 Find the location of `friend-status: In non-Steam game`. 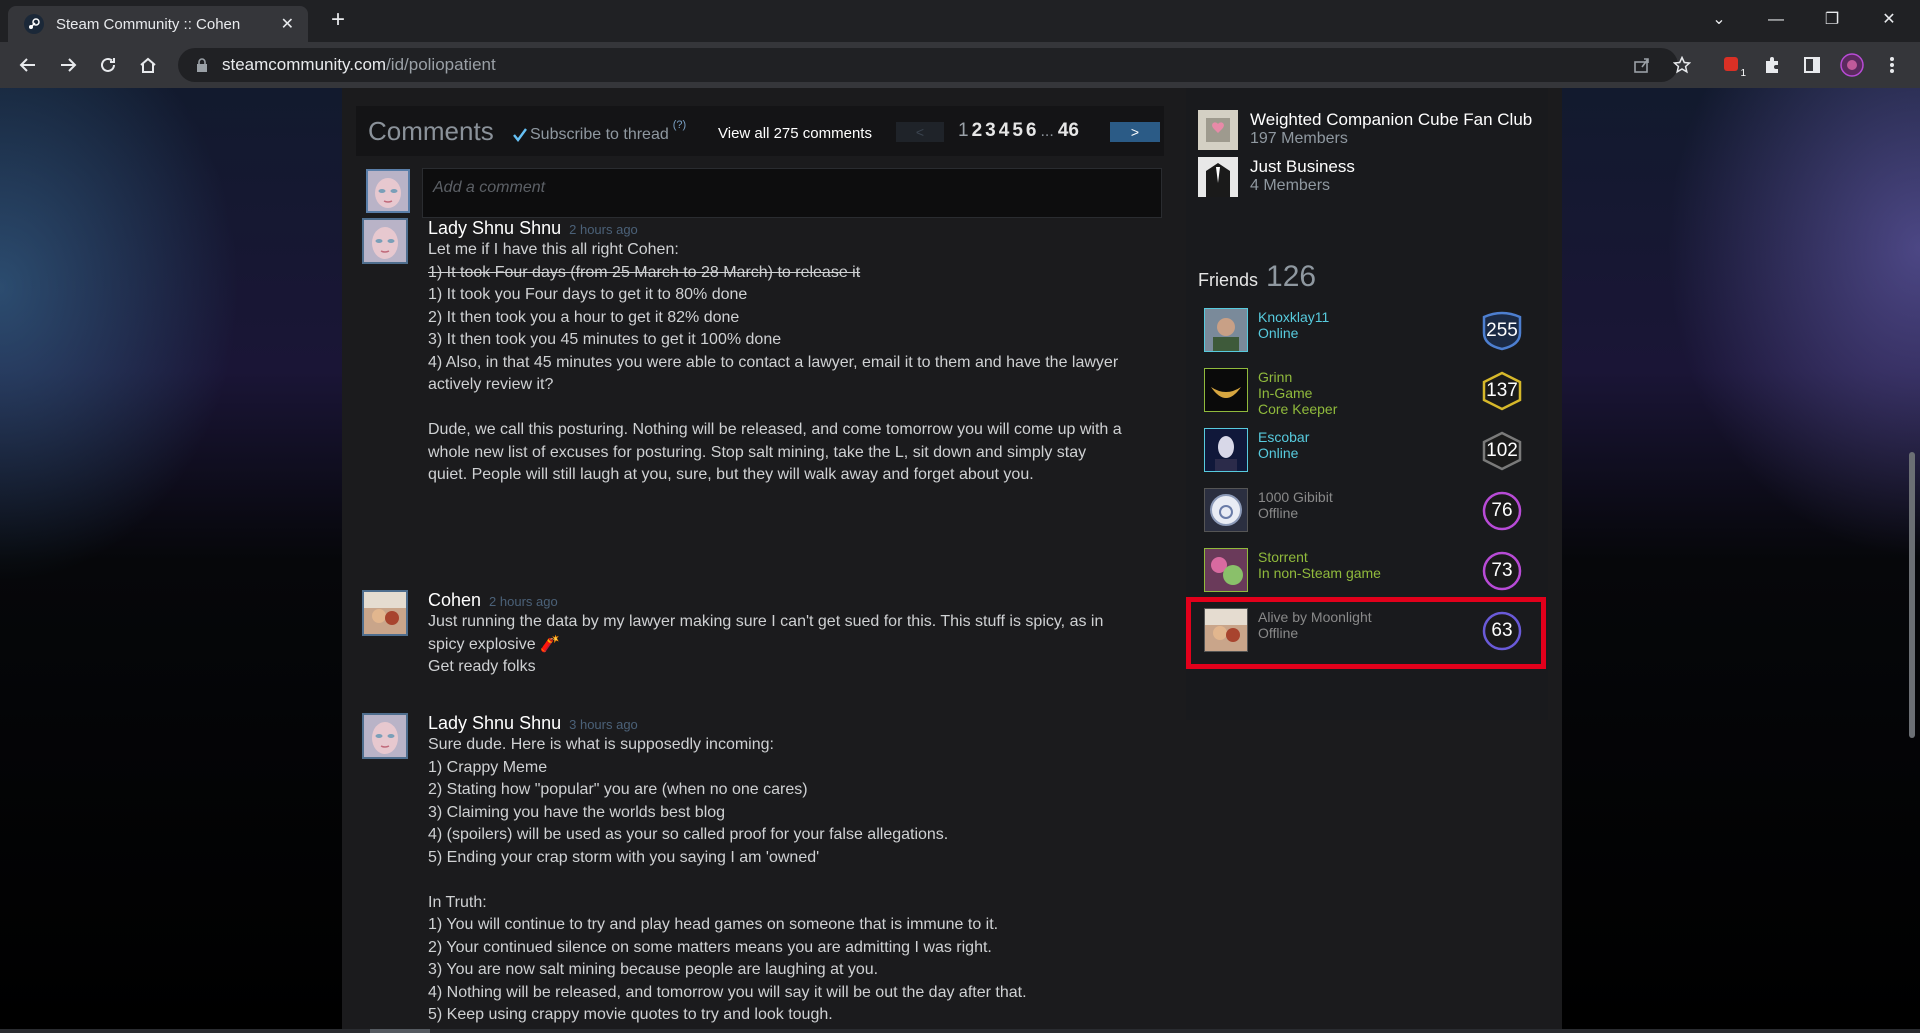

friend-status: In non-Steam game is located at coordinates (1319, 573).